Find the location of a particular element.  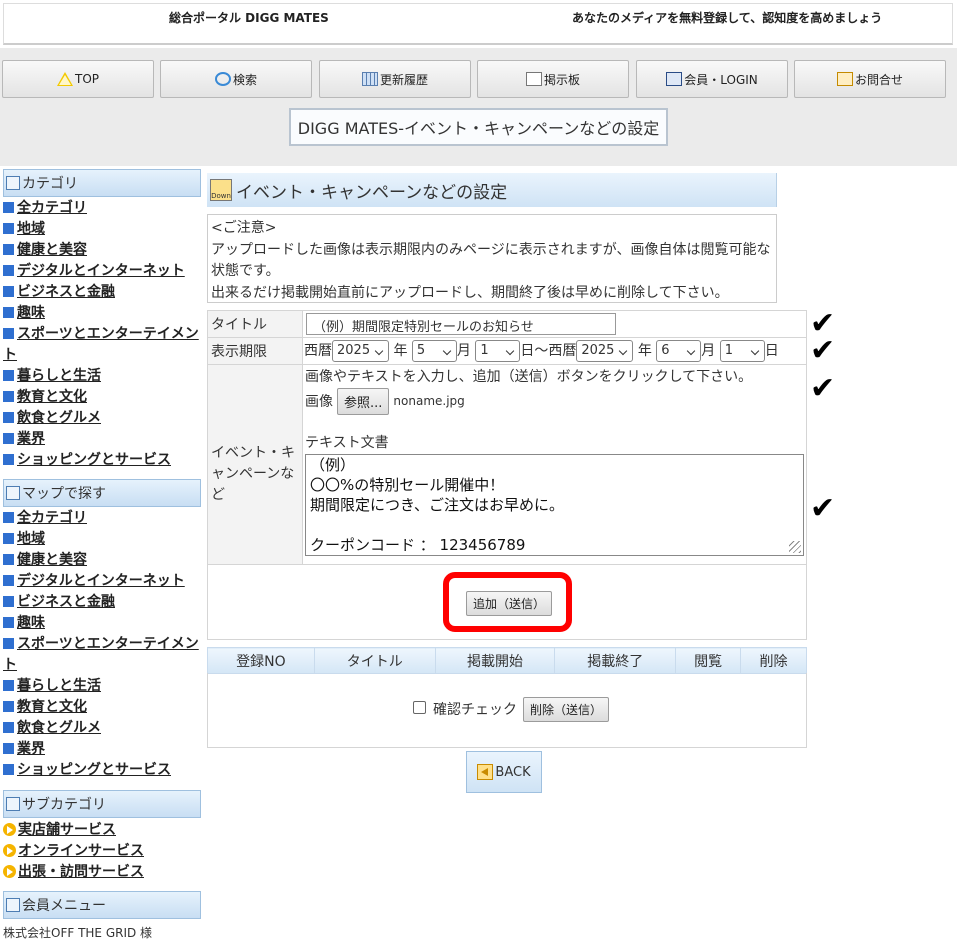

back-button: BACK is located at coordinates (504, 772).